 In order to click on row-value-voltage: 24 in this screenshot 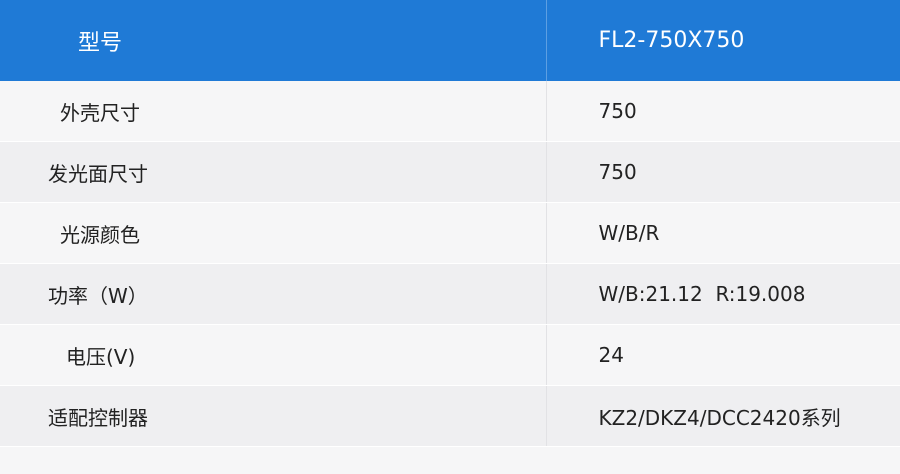, I will do `click(723, 355)`.